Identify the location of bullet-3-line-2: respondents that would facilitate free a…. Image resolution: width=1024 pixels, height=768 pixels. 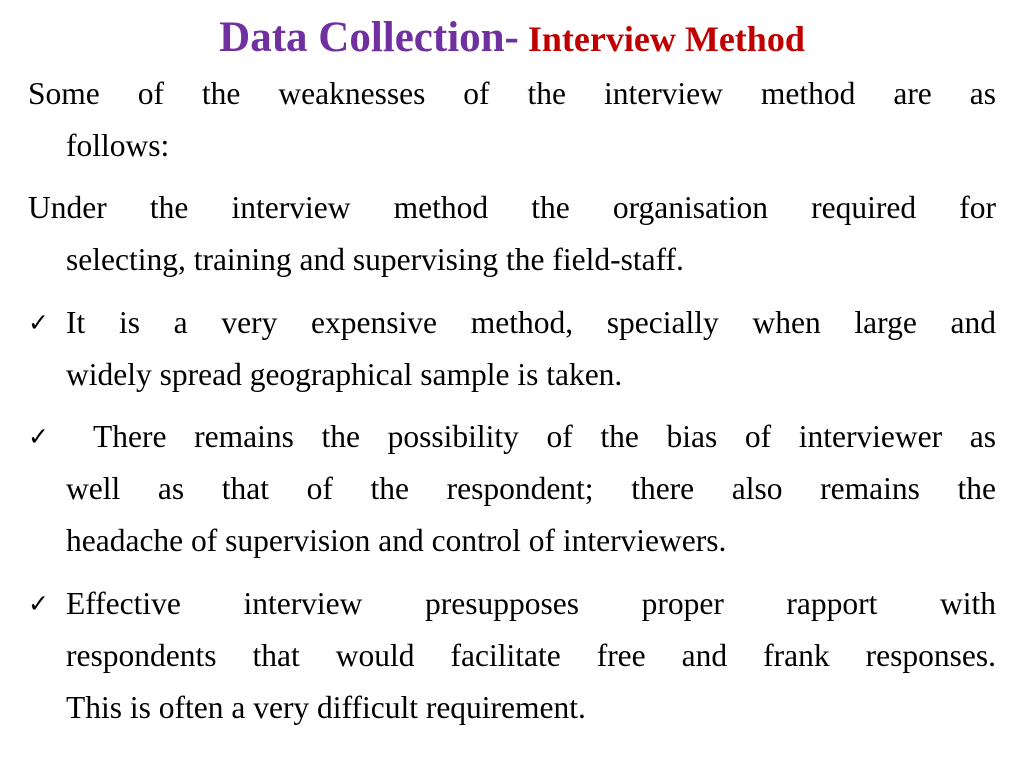
(531, 655).